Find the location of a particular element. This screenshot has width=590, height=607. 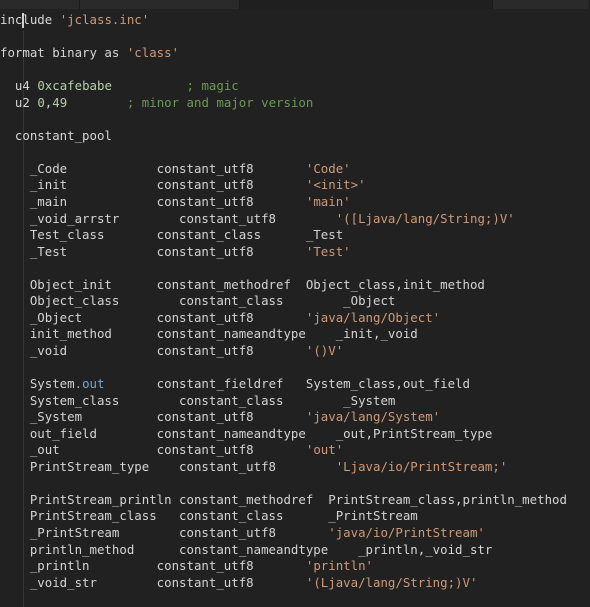

code-token-num: 0 is located at coordinates (41, 102).